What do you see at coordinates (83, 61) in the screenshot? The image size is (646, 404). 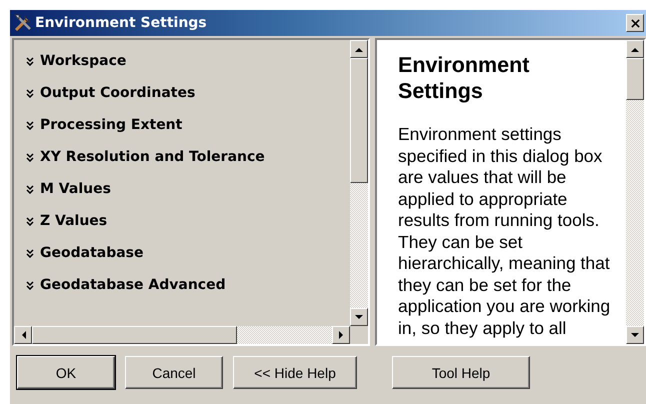 I see `setting-category: Workspace` at bounding box center [83, 61].